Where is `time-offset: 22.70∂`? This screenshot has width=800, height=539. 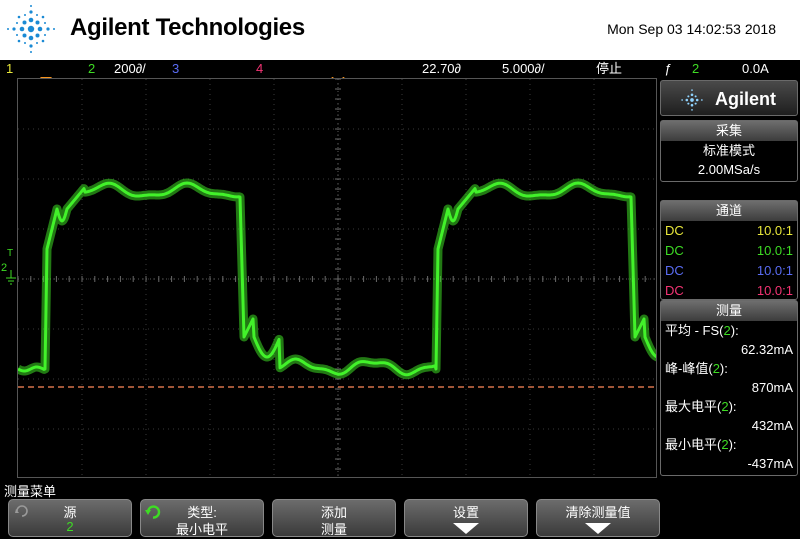
time-offset: 22.70∂ is located at coordinates (441, 68).